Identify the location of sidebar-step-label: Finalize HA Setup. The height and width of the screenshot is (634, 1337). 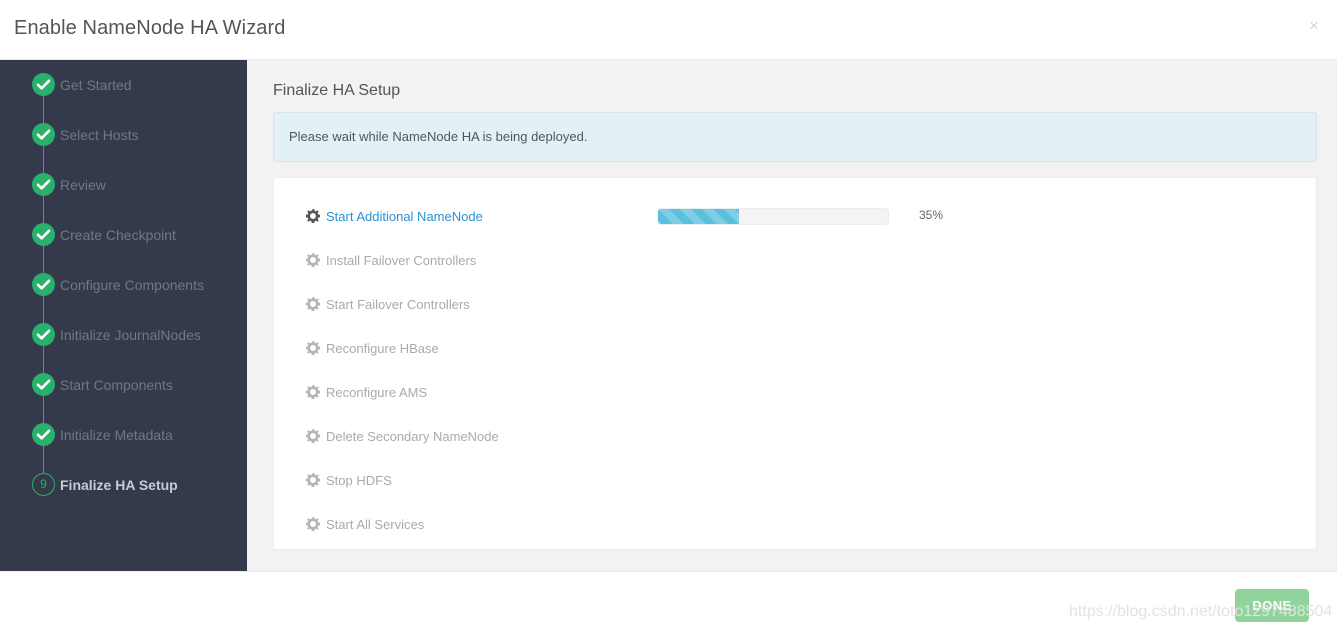
(119, 485).